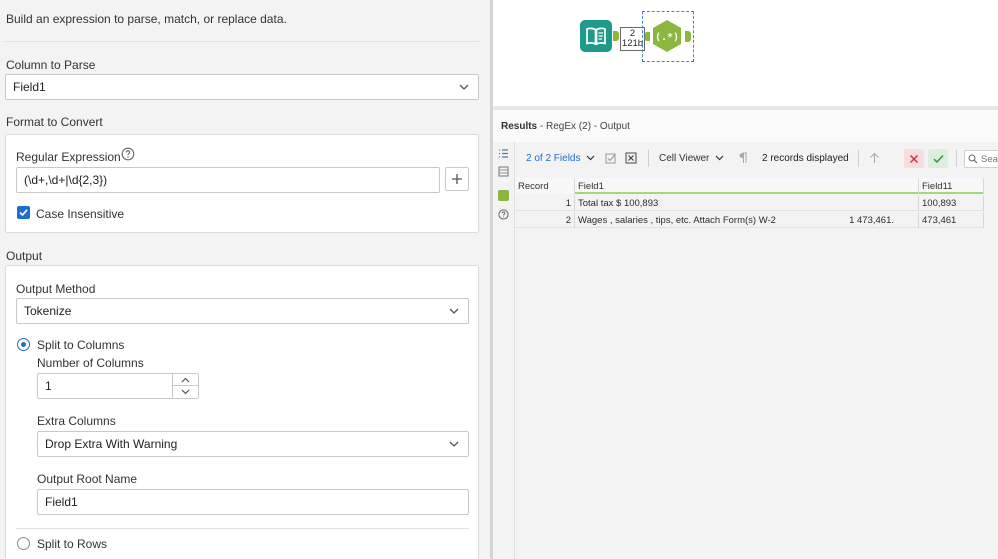 The width and height of the screenshot is (998, 559). What do you see at coordinates (618, 203) in the screenshot?
I see `cell-field1-text: Total tax $ 100,893` at bounding box center [618, 203].